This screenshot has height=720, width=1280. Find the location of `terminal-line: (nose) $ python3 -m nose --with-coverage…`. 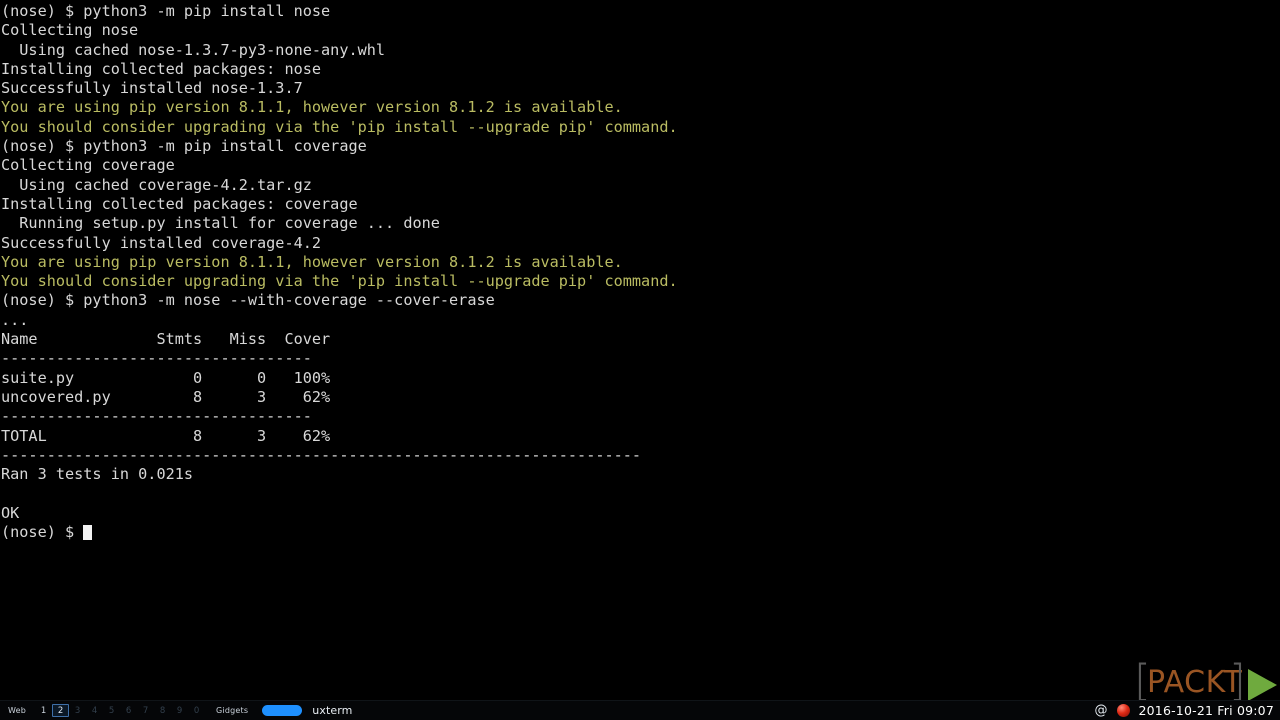

terminal-line: (nose) $ python3 -m nose --with-coverage… is located at coordinates (248, 300).